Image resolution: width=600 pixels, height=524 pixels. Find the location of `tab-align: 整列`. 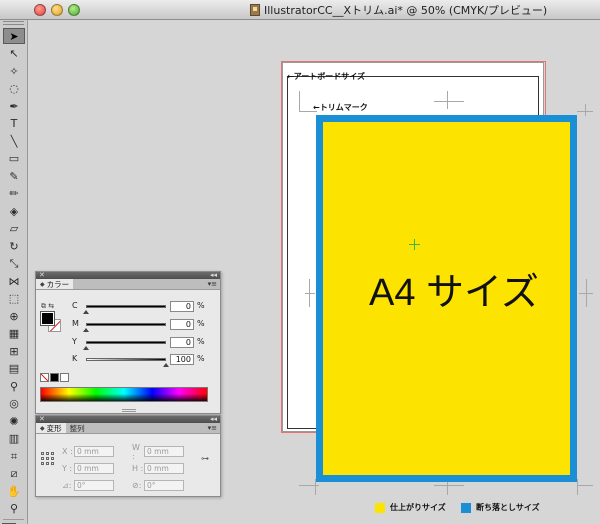

tab-align: 整列 is located at coordinates (77, 428).